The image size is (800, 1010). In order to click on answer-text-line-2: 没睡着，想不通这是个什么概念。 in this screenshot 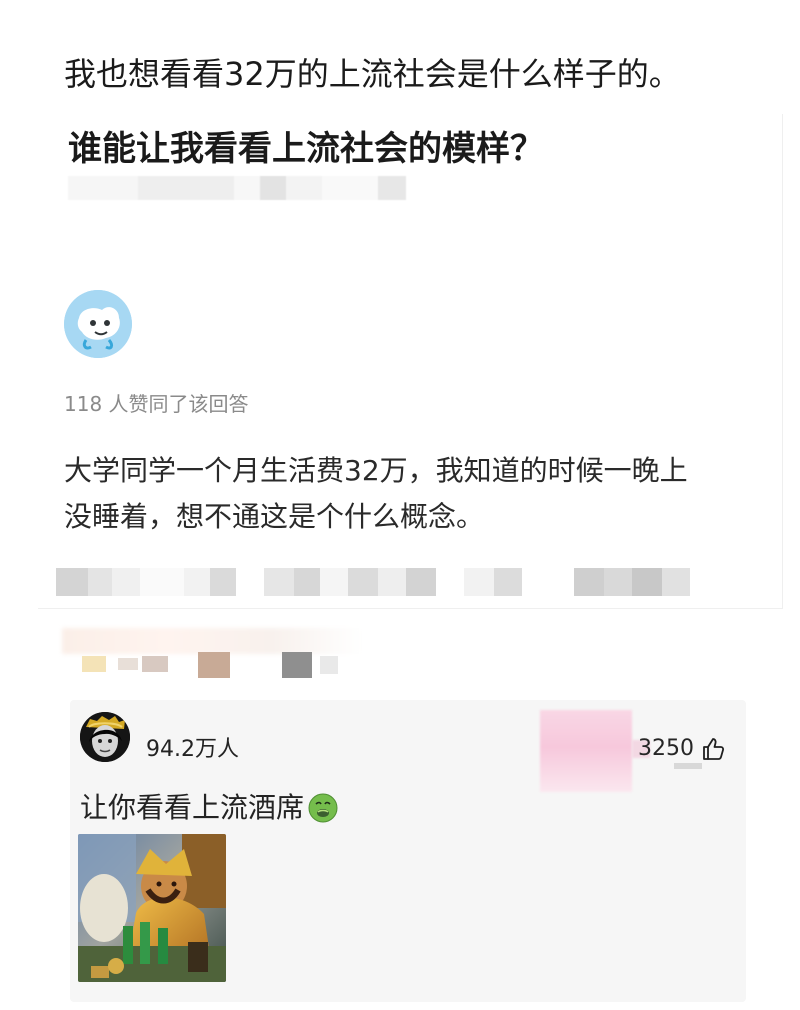, I will do `click(274, 516)`.